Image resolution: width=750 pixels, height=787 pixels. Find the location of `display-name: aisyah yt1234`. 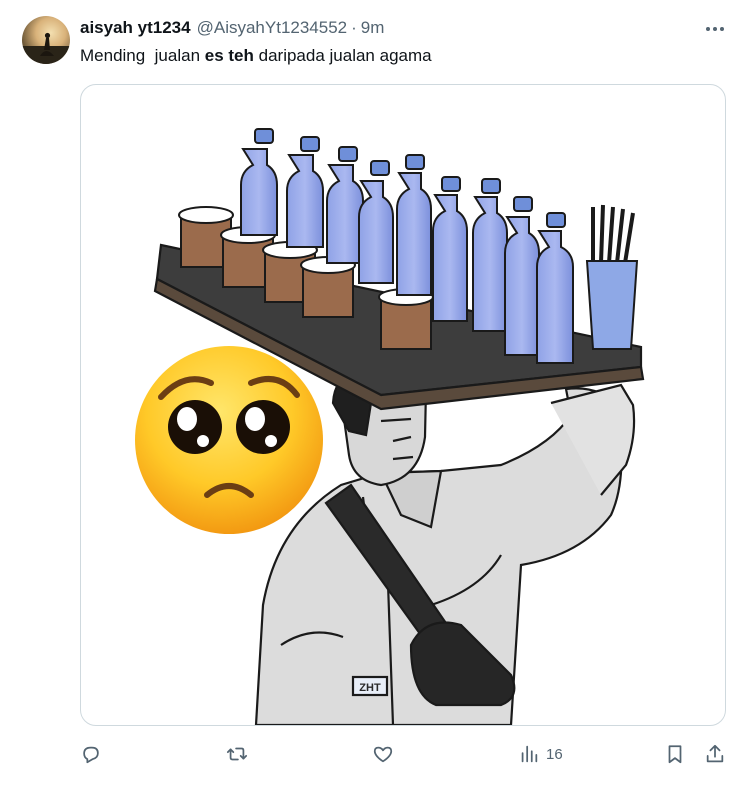

display-name: aisyah yt1234 is located at coordinates (135, 28).